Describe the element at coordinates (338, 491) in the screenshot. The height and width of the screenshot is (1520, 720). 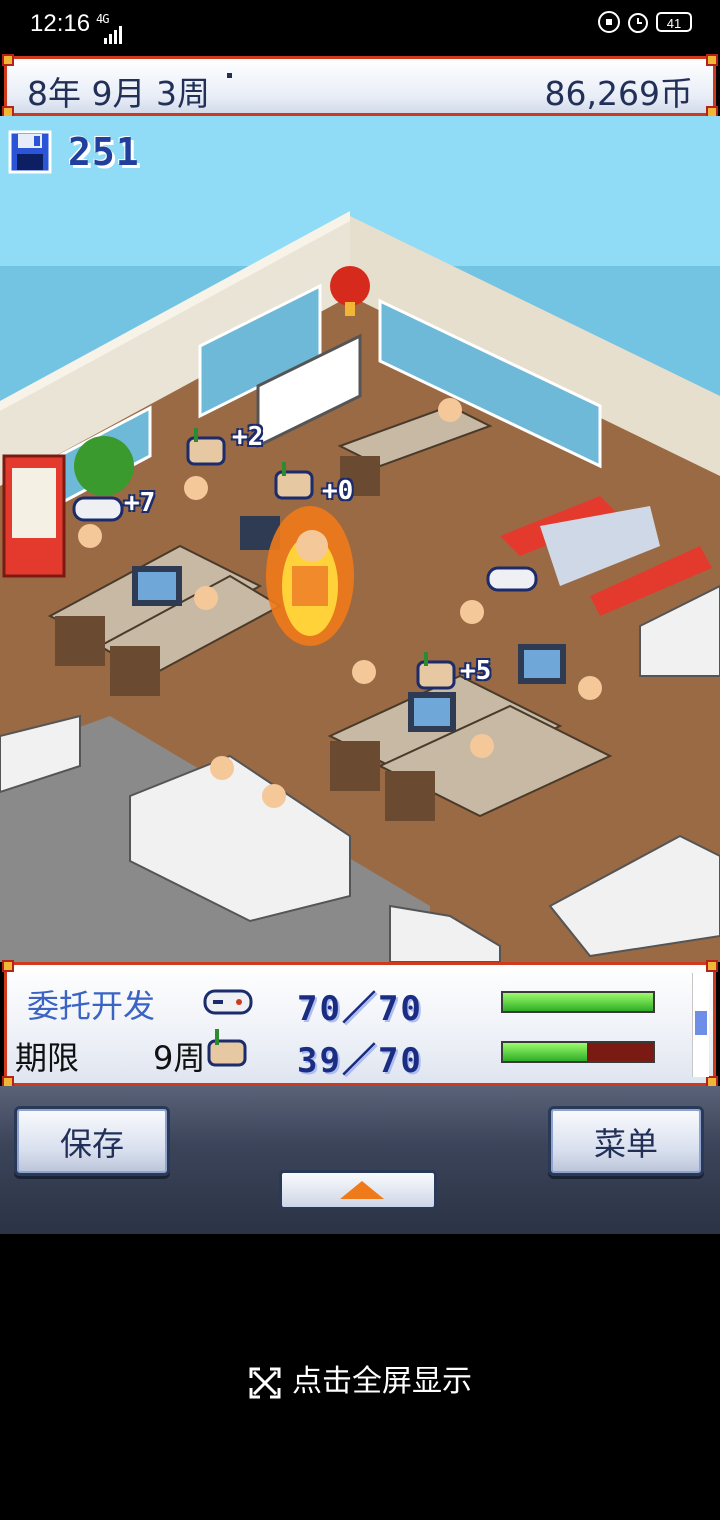
I see `stat-bubble: +0` at that location.